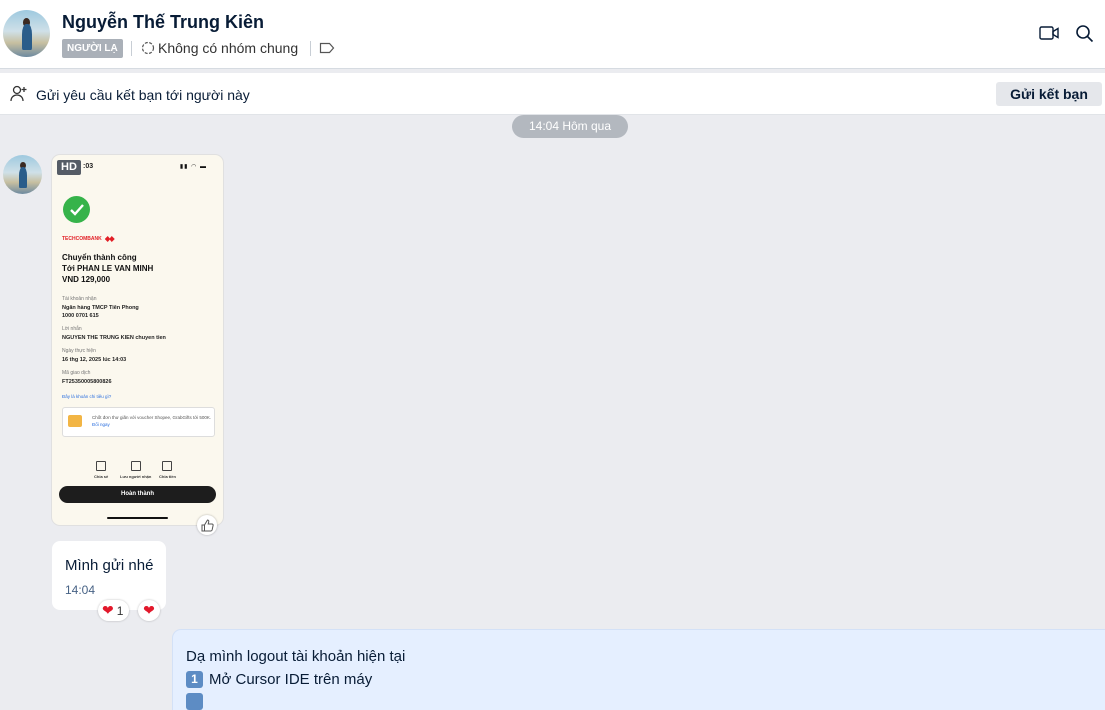 This screenshot has width=1105, height=710. What do you see at coordinates (291, 679) in the screenshot?
I see `outgoing-line-2-text: Mở Cursor IDE trên máy` at bounding box center [291, 679].